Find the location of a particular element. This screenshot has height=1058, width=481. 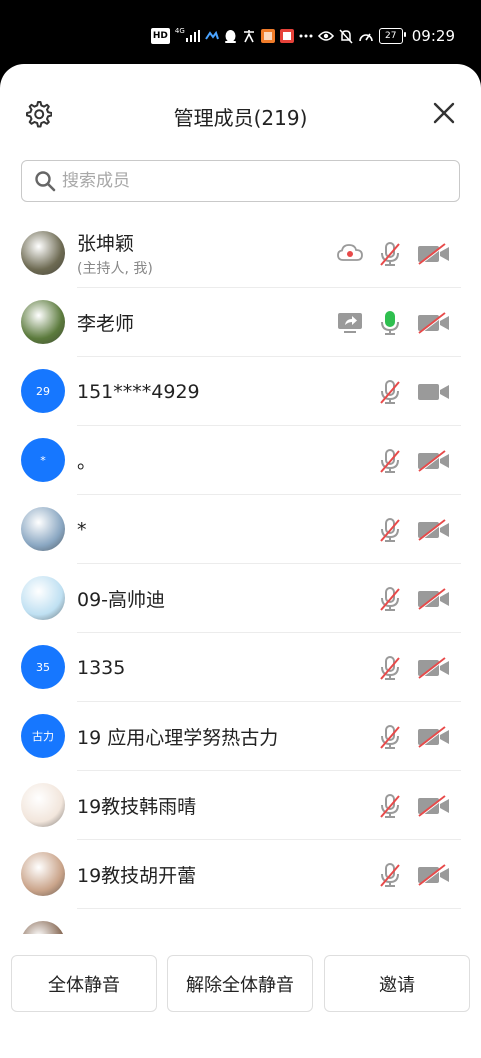

member-info: 151****4929 is located at coordinates (138, 391).